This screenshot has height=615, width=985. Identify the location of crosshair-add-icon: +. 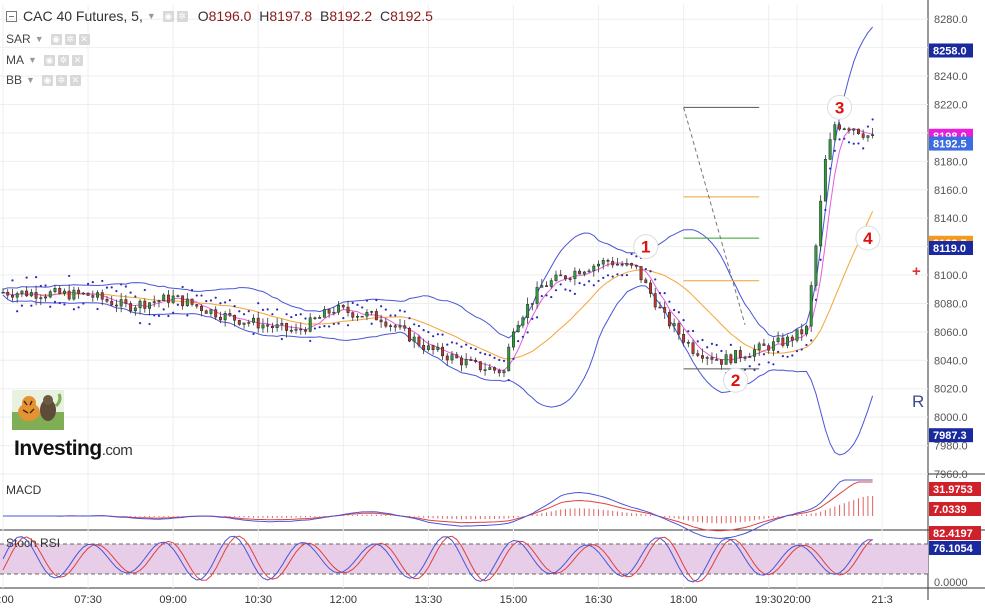
(916, 271).